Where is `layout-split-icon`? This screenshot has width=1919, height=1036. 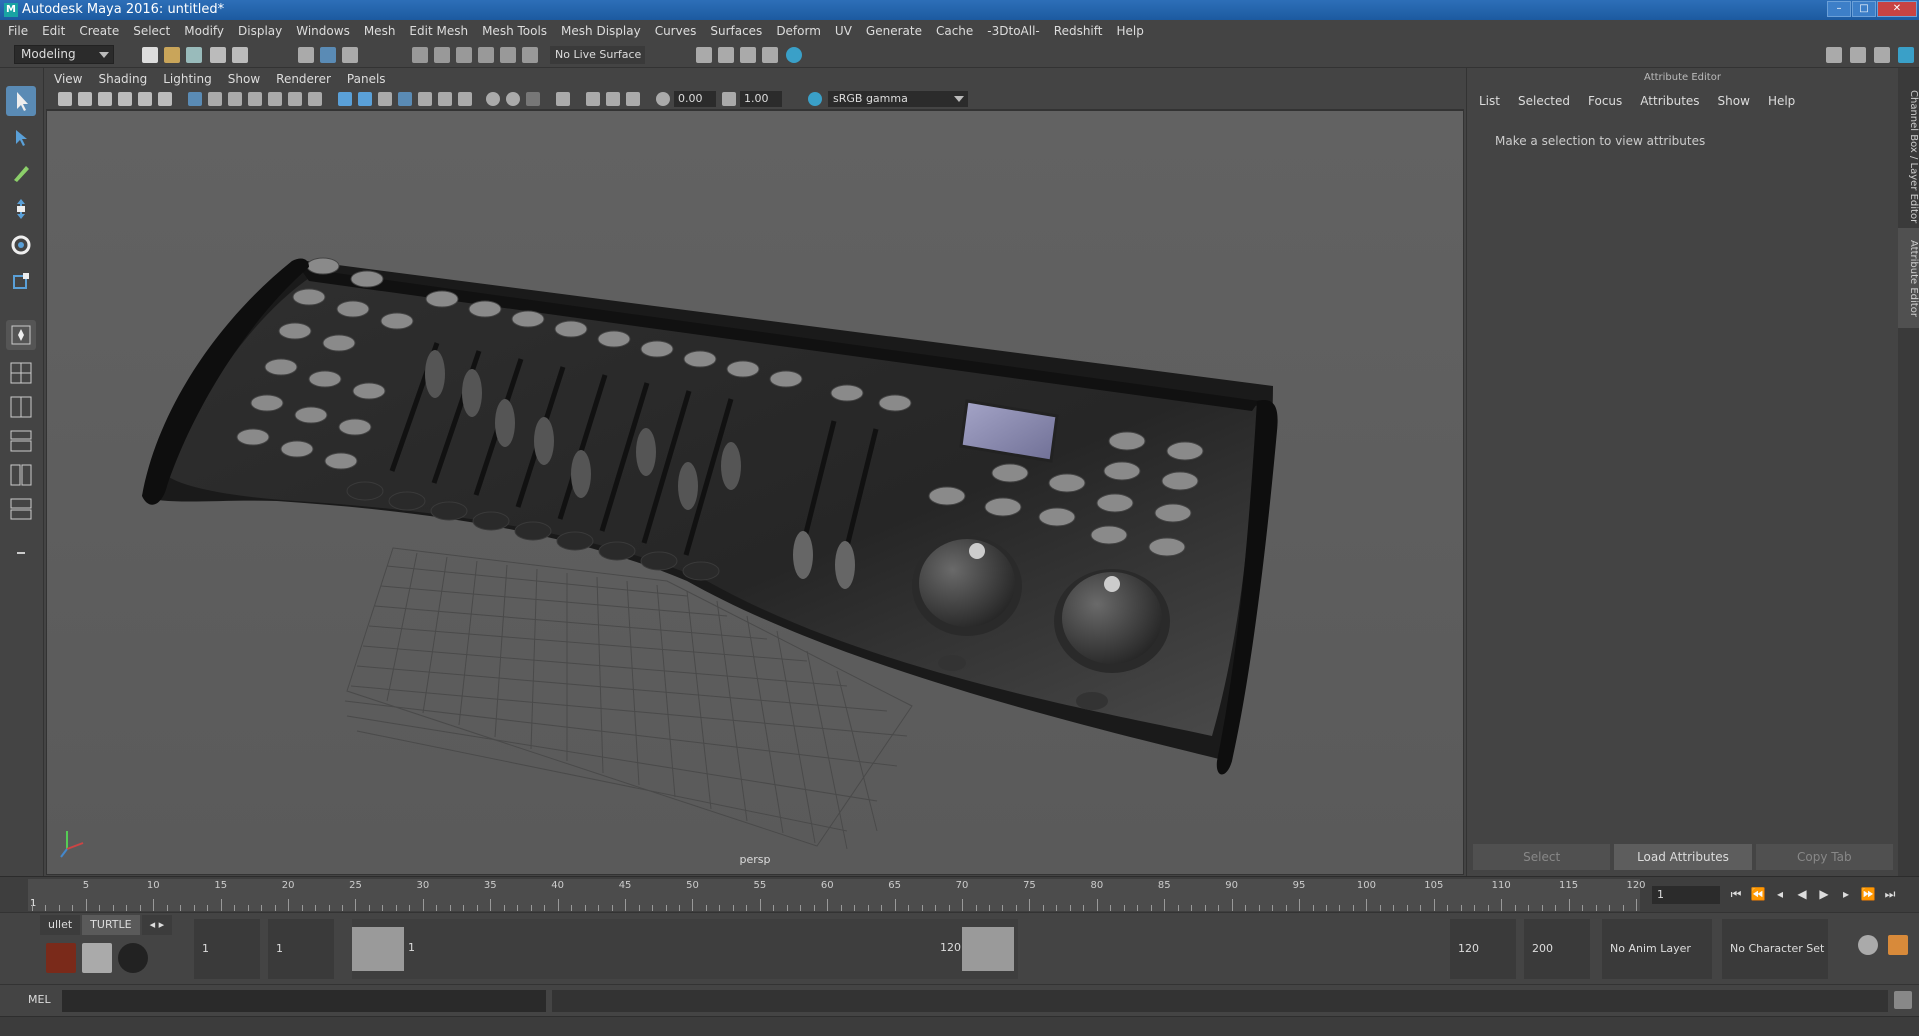 layout-split-icon is located at coordinates (21, 407).